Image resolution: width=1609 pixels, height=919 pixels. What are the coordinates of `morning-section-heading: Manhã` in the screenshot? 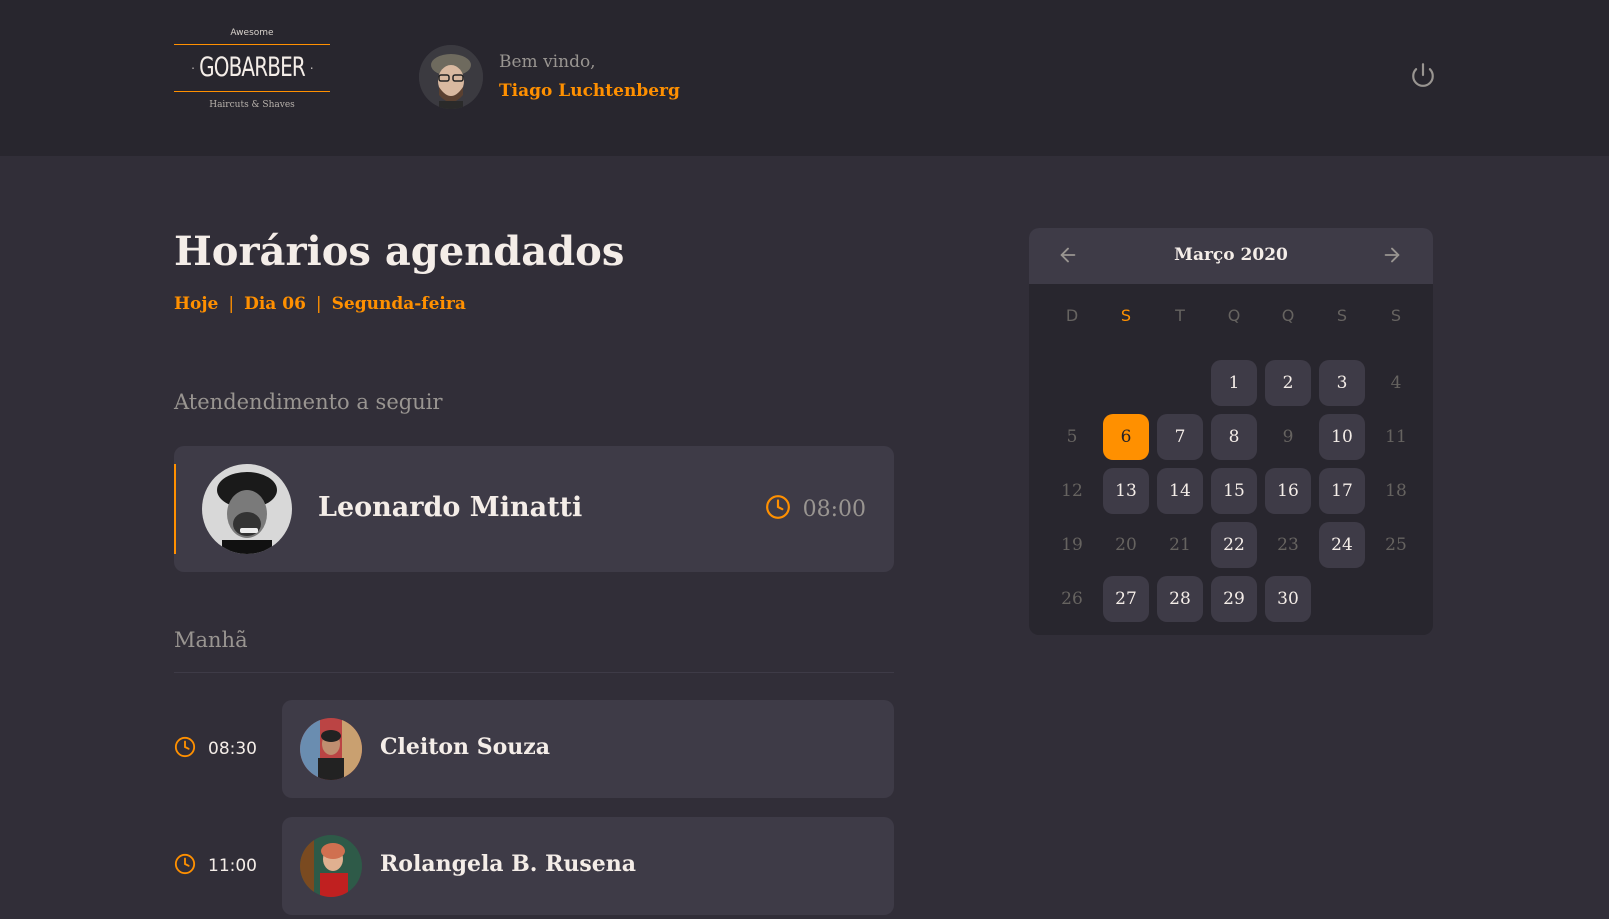 It's located at (211, 640).